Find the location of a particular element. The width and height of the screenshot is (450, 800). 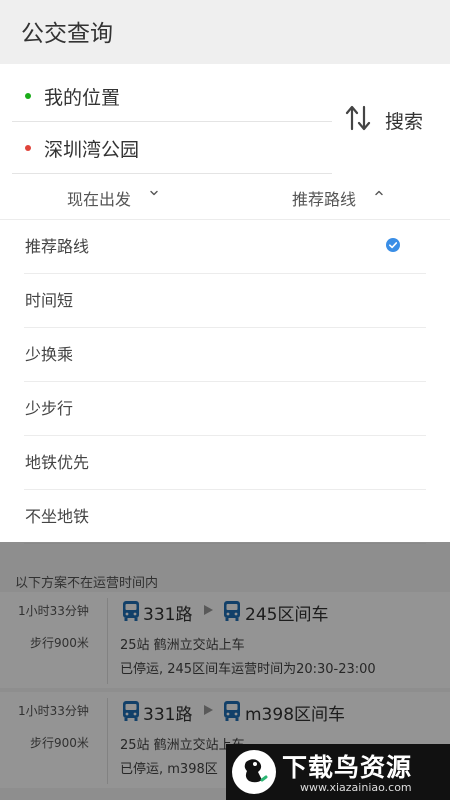

sort-option-label: 地铁优先 is located at coordinates (57, 462).